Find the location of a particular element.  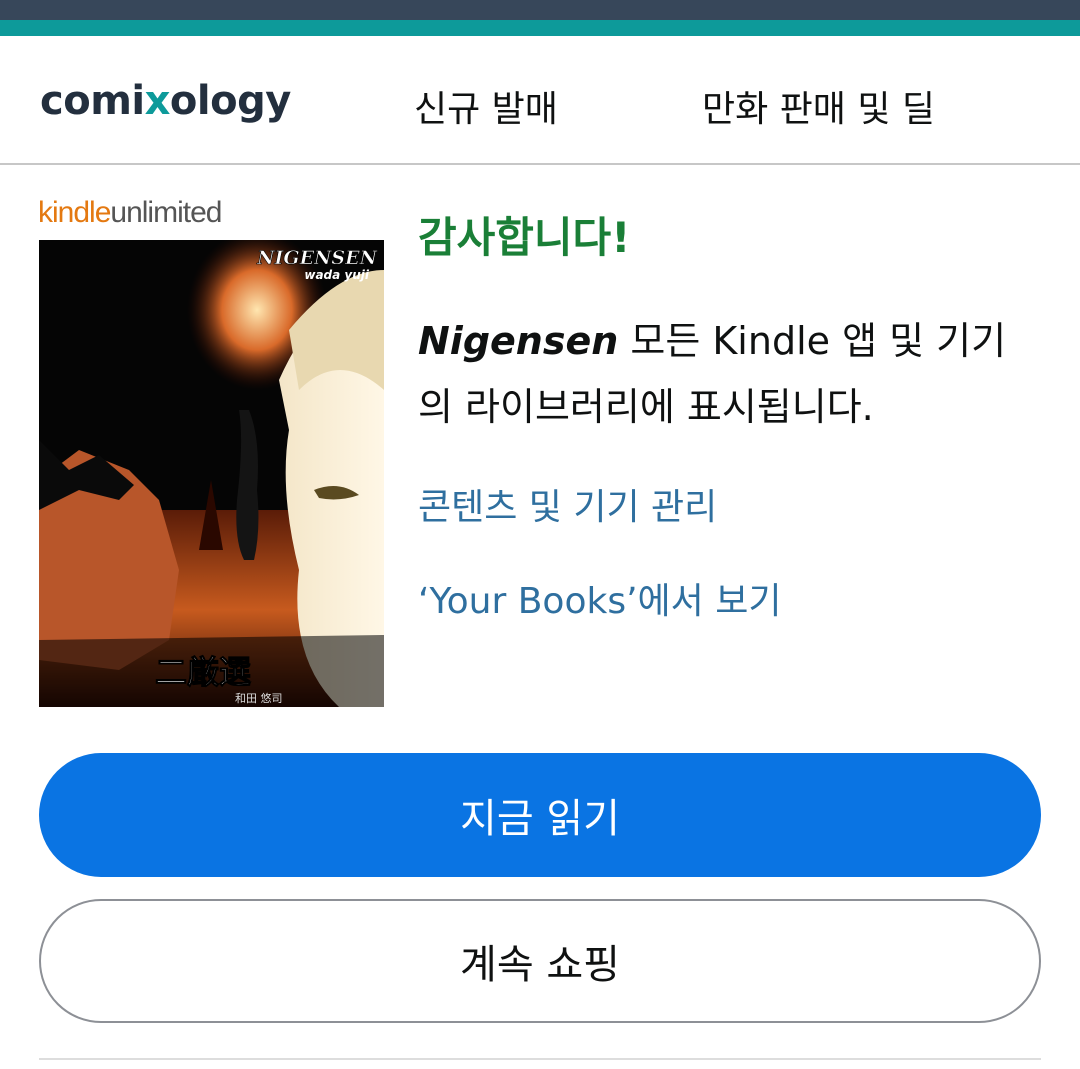

badge-unlimited-text: unlimited is located at coordinates (166, 212).